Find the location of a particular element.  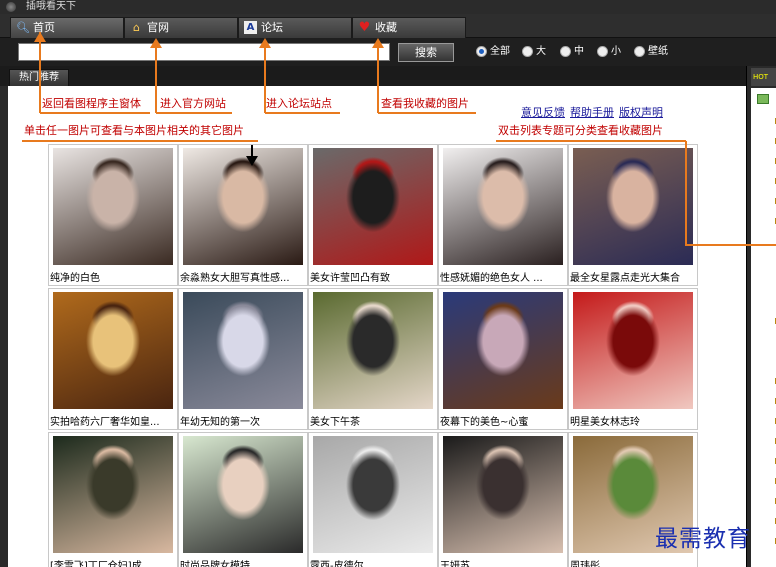

watermark: 最需教育 is located at coordinates (703, 539).